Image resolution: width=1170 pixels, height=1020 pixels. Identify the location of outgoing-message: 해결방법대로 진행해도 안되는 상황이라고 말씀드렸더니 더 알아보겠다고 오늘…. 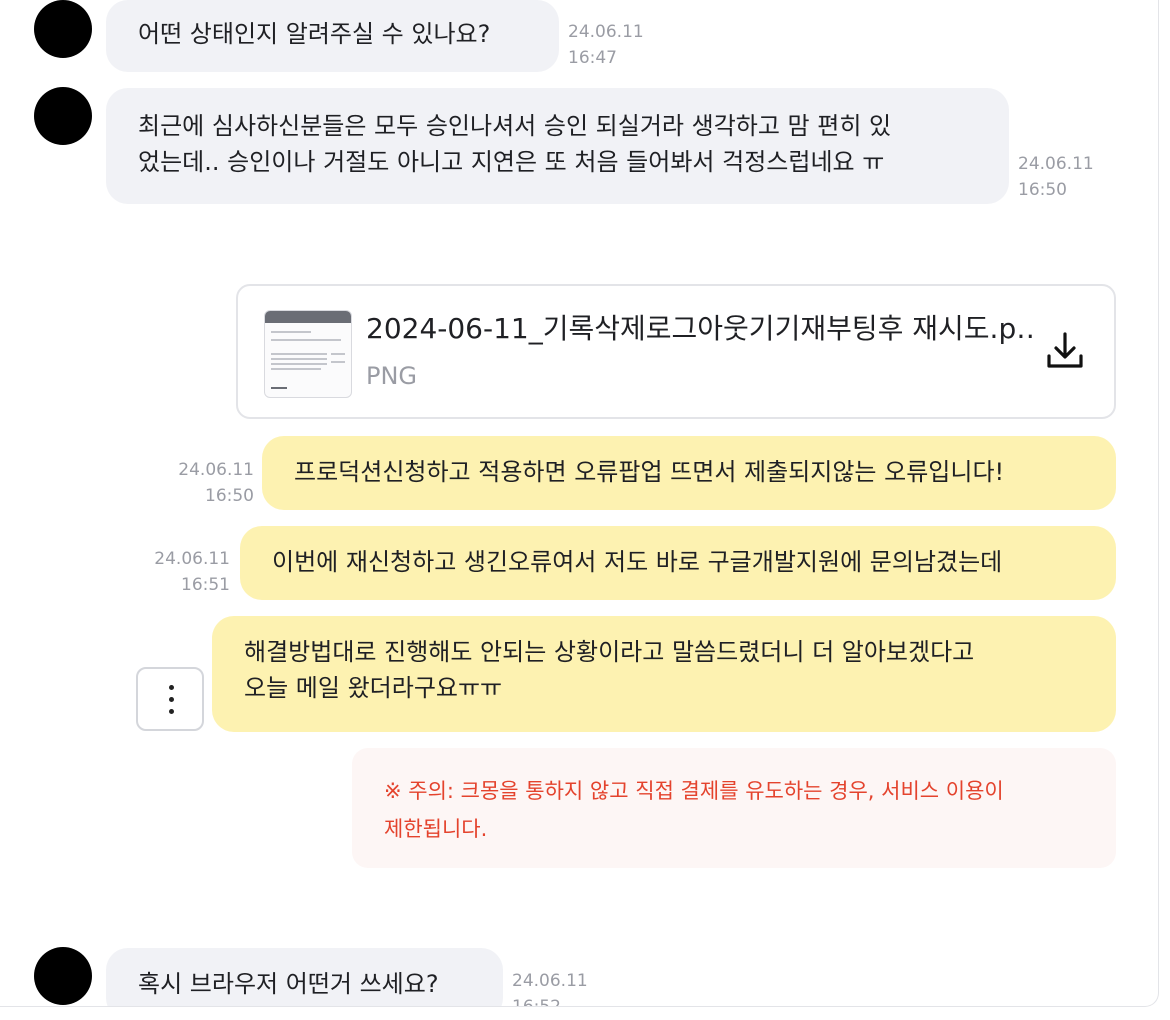
(664, 674).